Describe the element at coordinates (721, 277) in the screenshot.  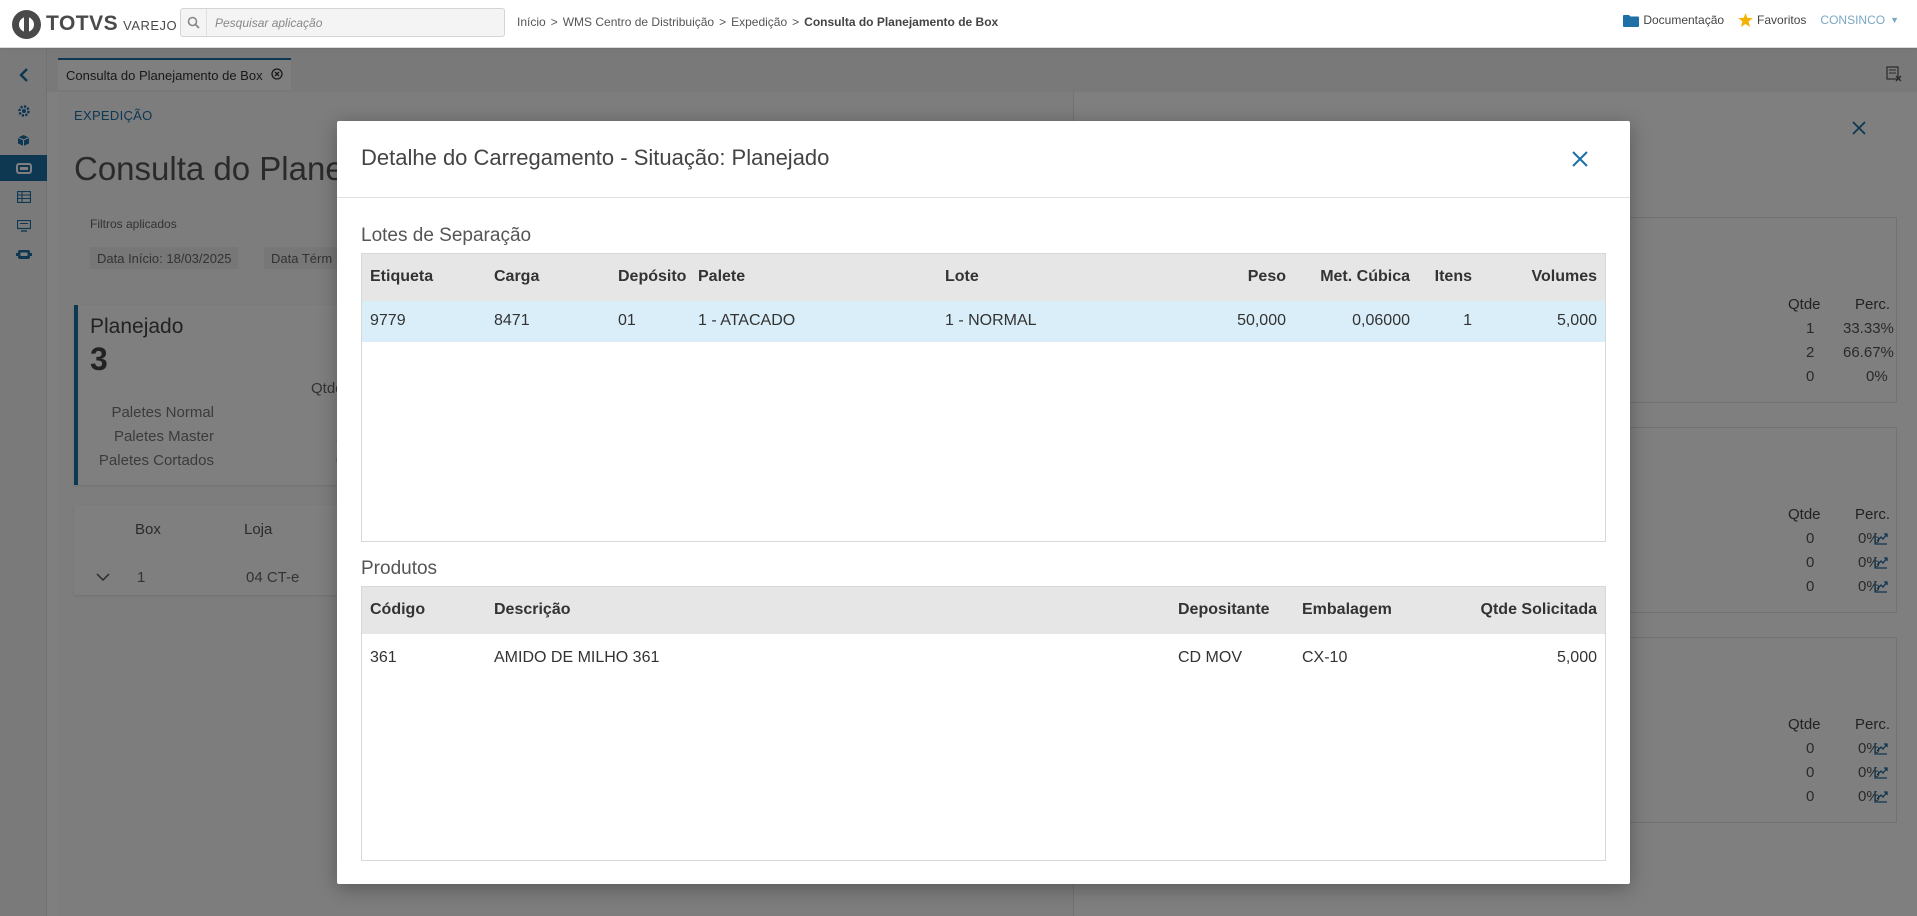
I see `col-palete: Palete` at that location.